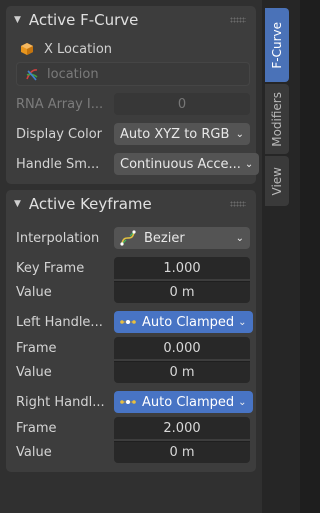 This screenshot has height=513, width=320. I want to click on left-handle-type-dropdown: Auto Clamped ⌄, so click(183, 322).